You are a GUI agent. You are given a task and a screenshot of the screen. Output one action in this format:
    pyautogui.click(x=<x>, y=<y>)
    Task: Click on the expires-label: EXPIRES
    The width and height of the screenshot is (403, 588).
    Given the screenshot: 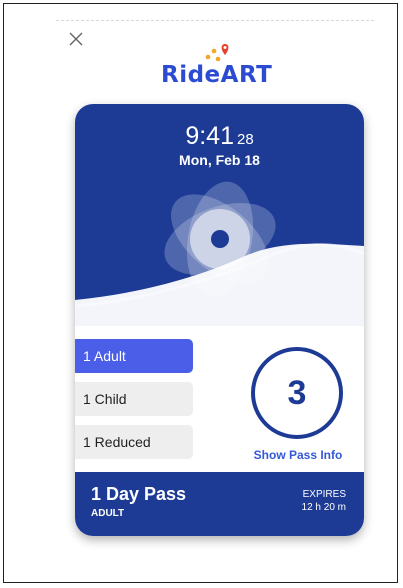 What is the action you would take?
    pyautogui.click(x=324, y=494)
    